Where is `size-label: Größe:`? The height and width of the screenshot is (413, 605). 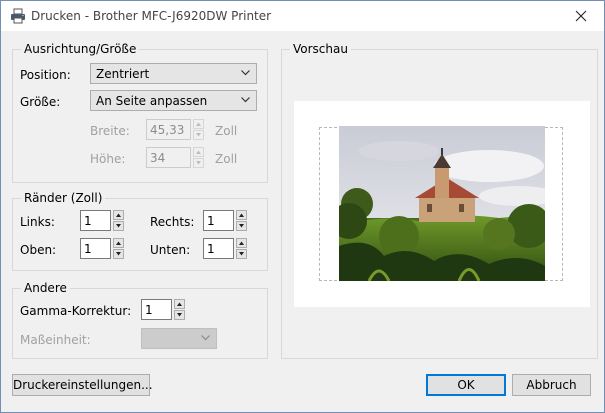
size-label: Größe: is located at coordinates (40, 102).